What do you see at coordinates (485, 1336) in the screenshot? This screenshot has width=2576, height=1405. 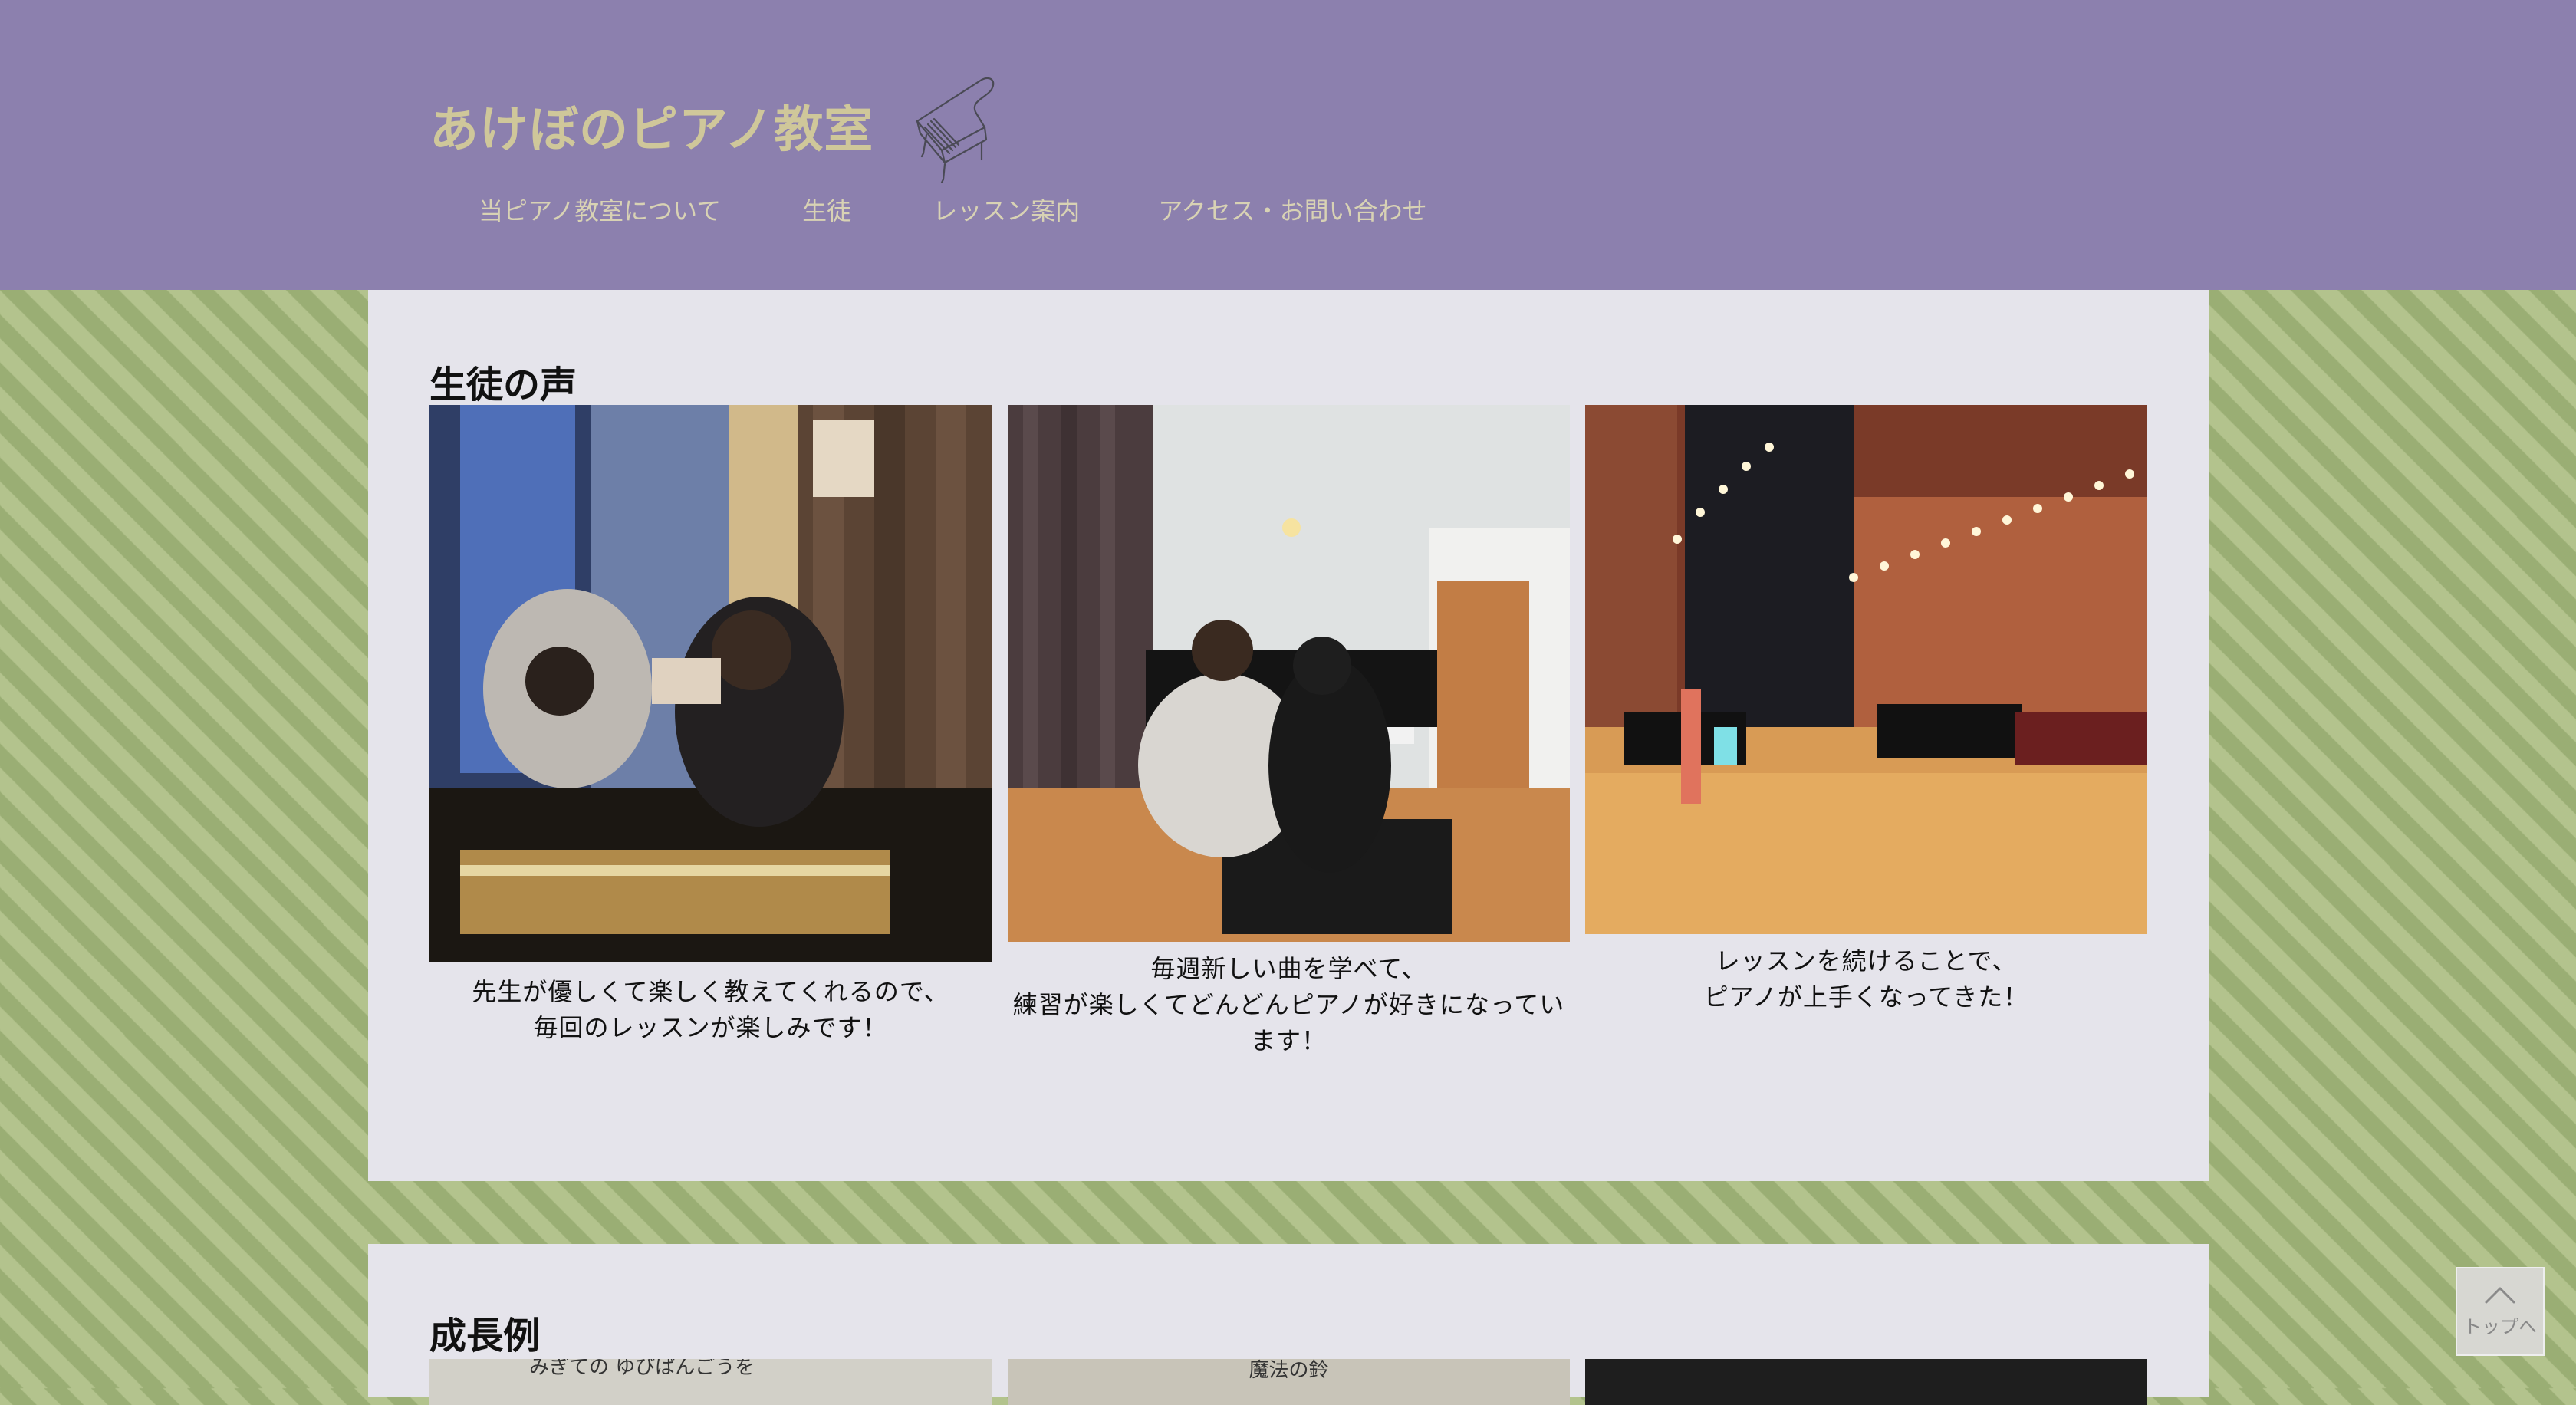 I see `section-title: 成長例` at bounding box center [485, 1336].